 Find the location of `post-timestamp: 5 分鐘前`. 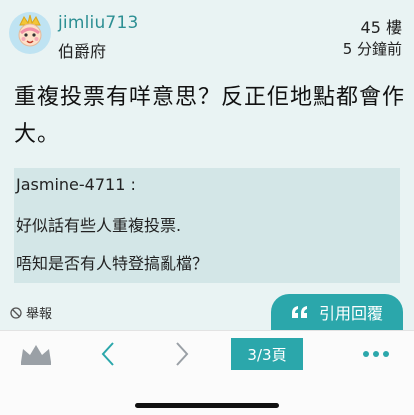

post-timestamp: 5 分鐘前 is located at coordinates (372, 49).